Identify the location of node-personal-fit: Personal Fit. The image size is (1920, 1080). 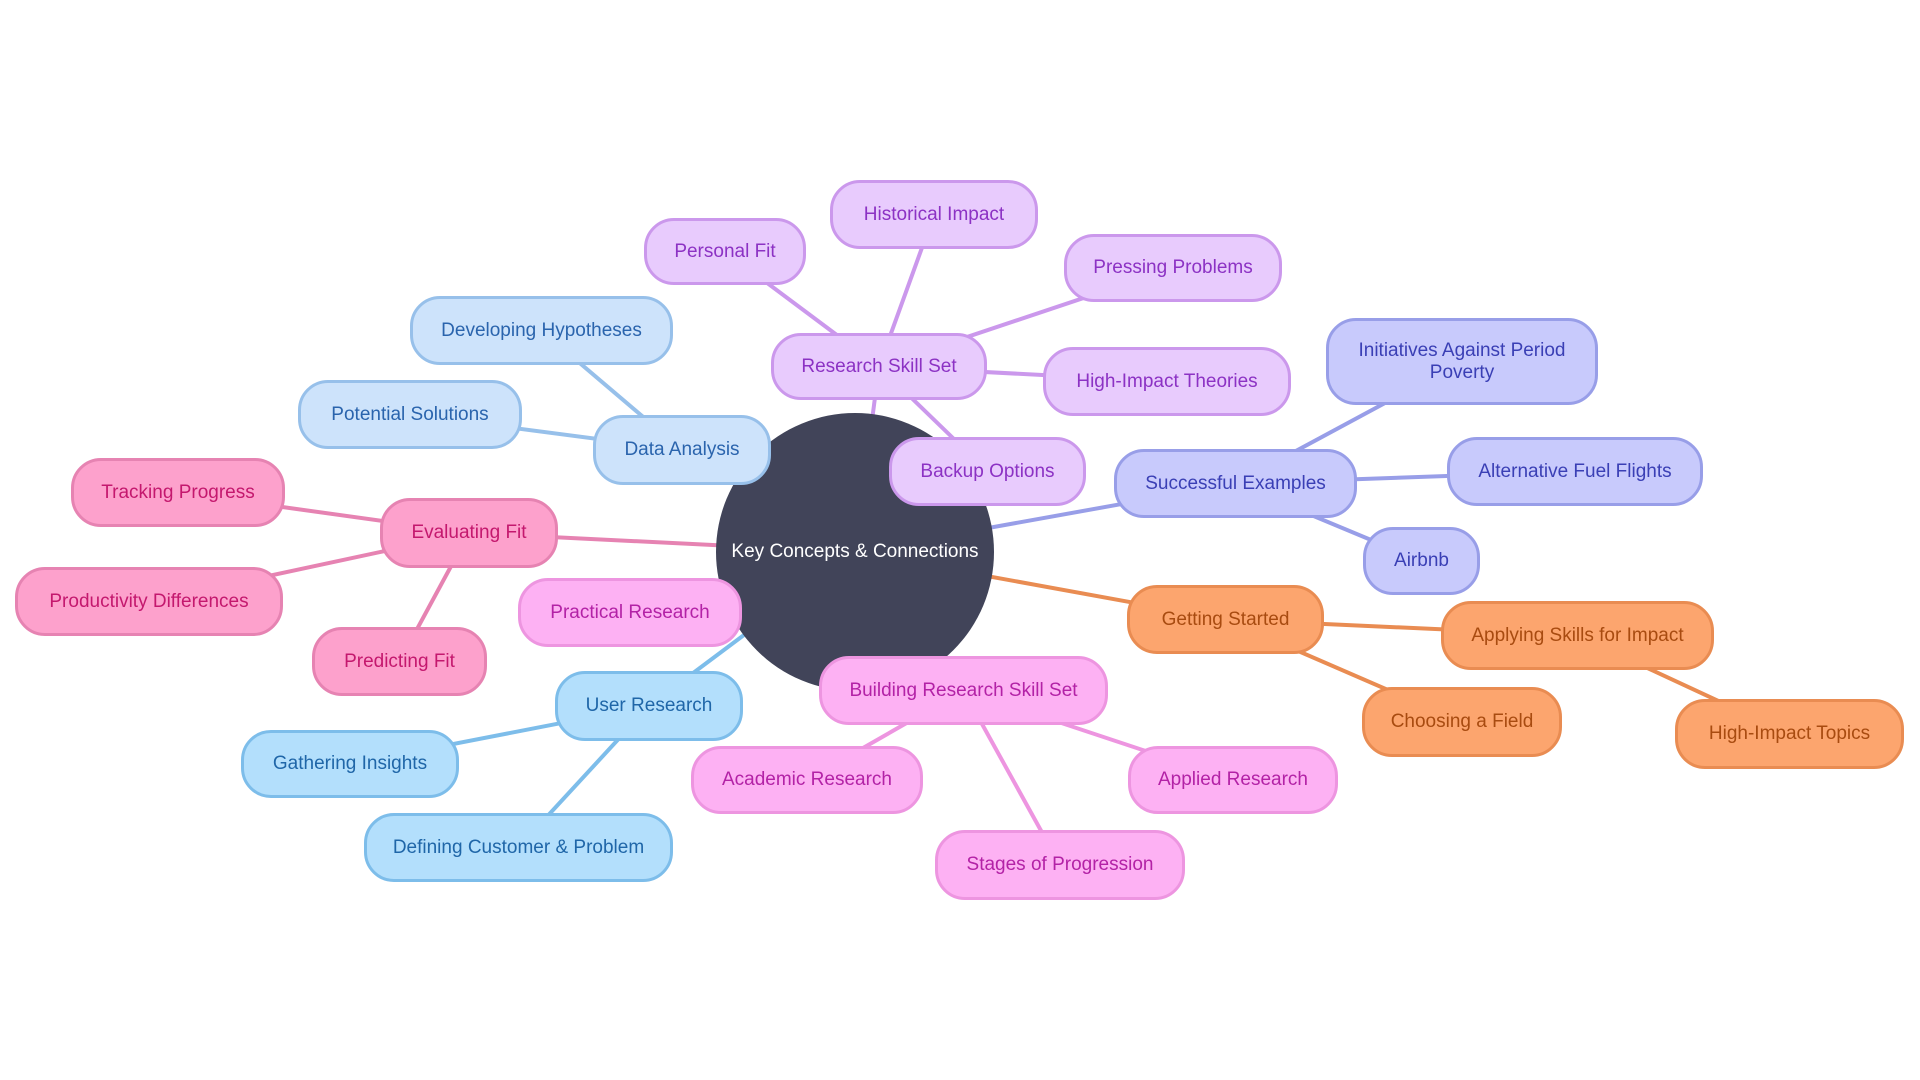
(725, 251).